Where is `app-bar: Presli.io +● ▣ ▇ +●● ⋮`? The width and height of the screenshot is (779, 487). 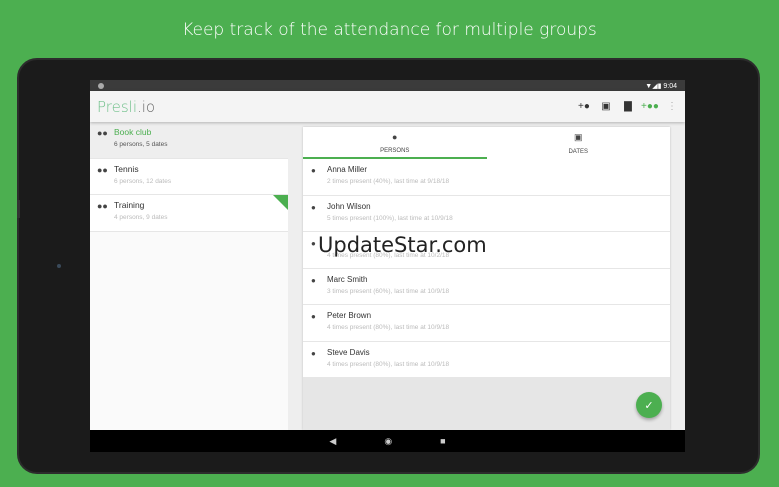
app-bar: Presli.io +● ▣ ▇ +●● ⋮ is located at coordinates (387, 106).